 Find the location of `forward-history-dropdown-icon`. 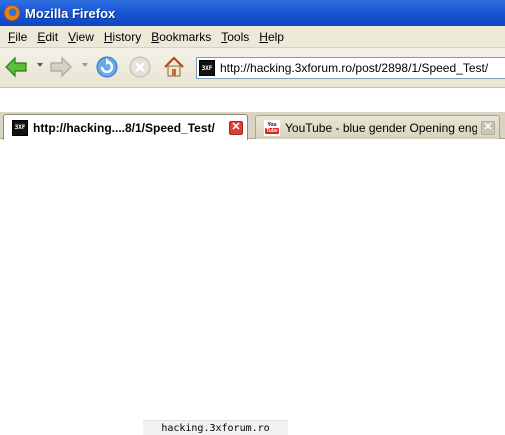

forward-history-dropdown-icon is located at coordinates (85, 65).